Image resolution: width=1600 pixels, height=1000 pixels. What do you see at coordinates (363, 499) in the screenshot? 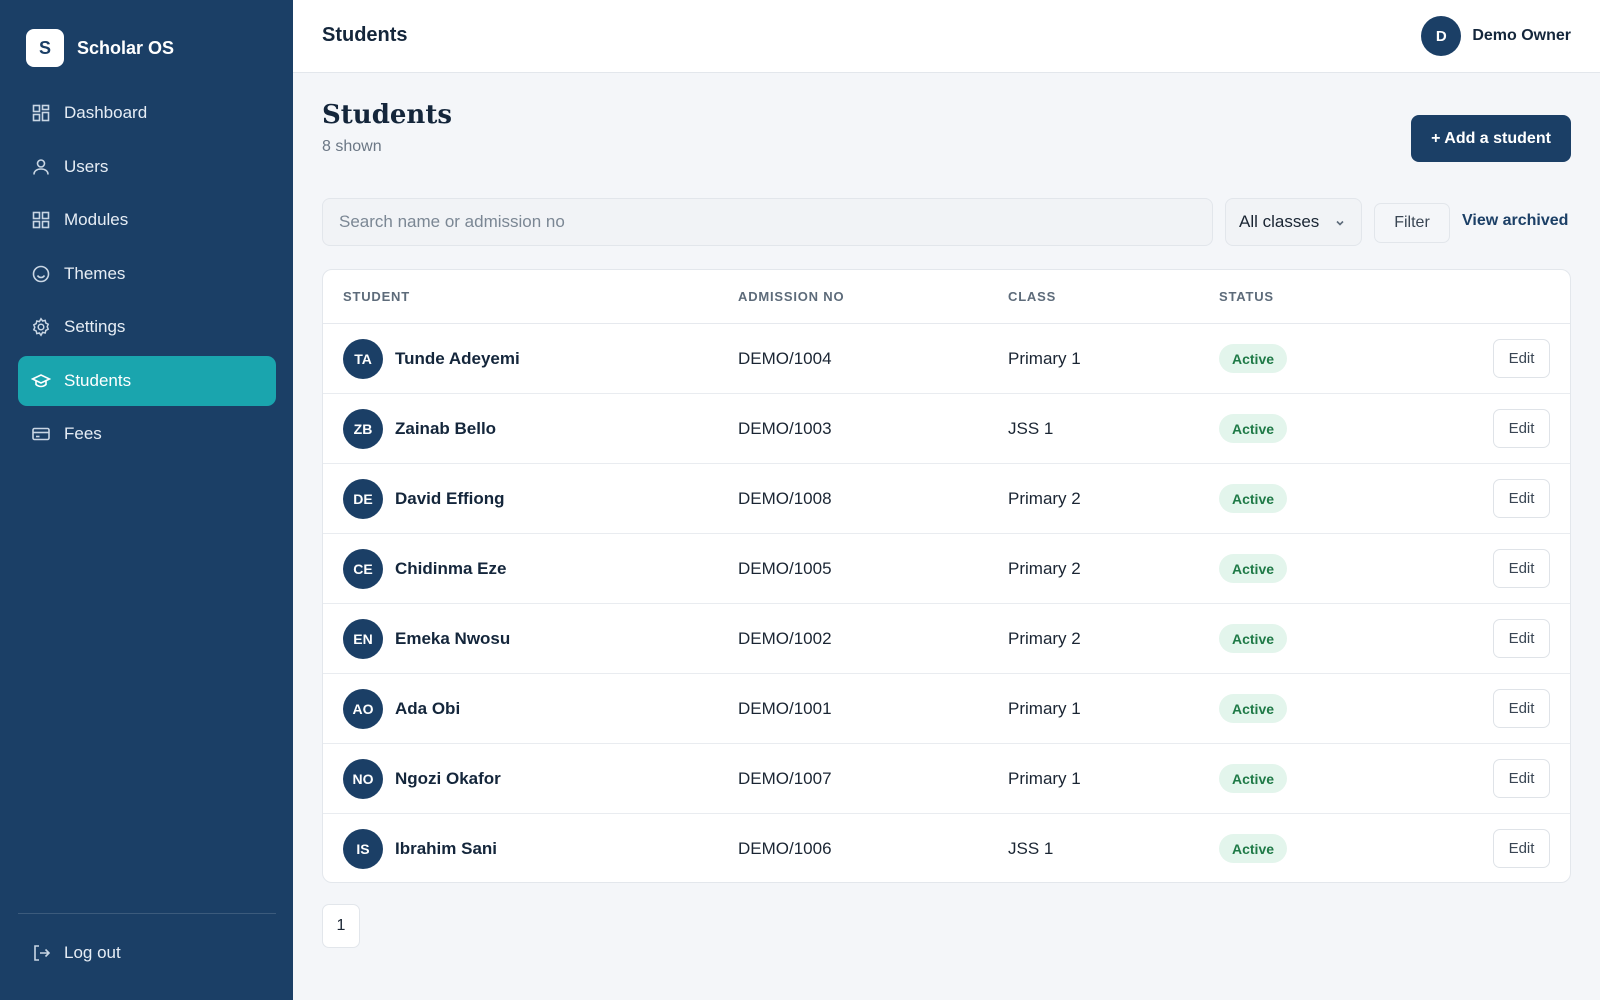
I see `avatar: DE` at bounding box center [363, 499].